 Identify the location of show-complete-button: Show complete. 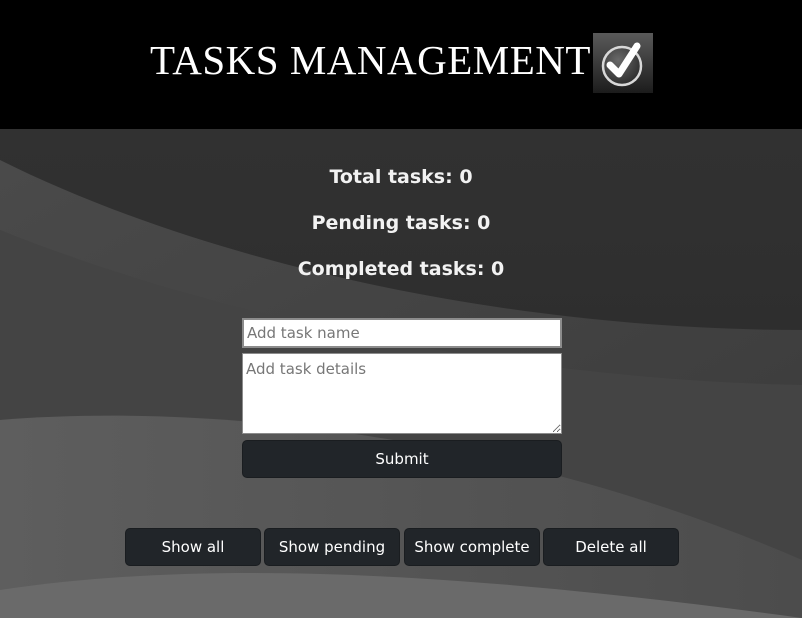
(472, 547).